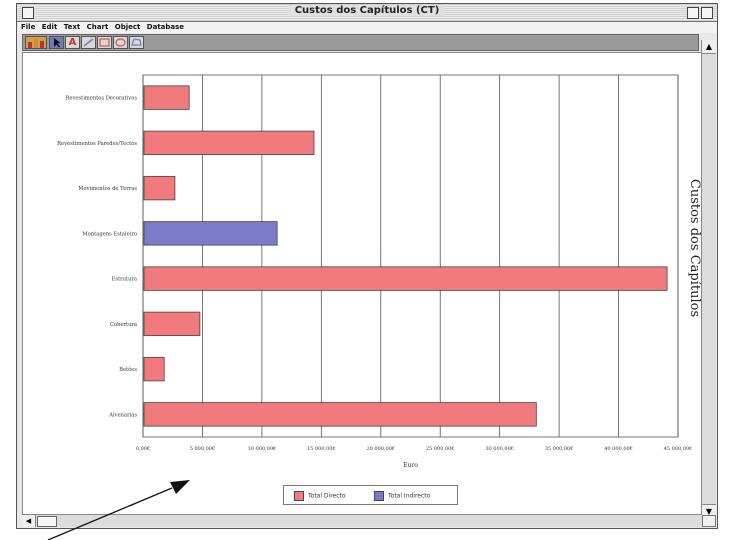  I want to click on annotation-arrowhead-icon, so click(180, 487).